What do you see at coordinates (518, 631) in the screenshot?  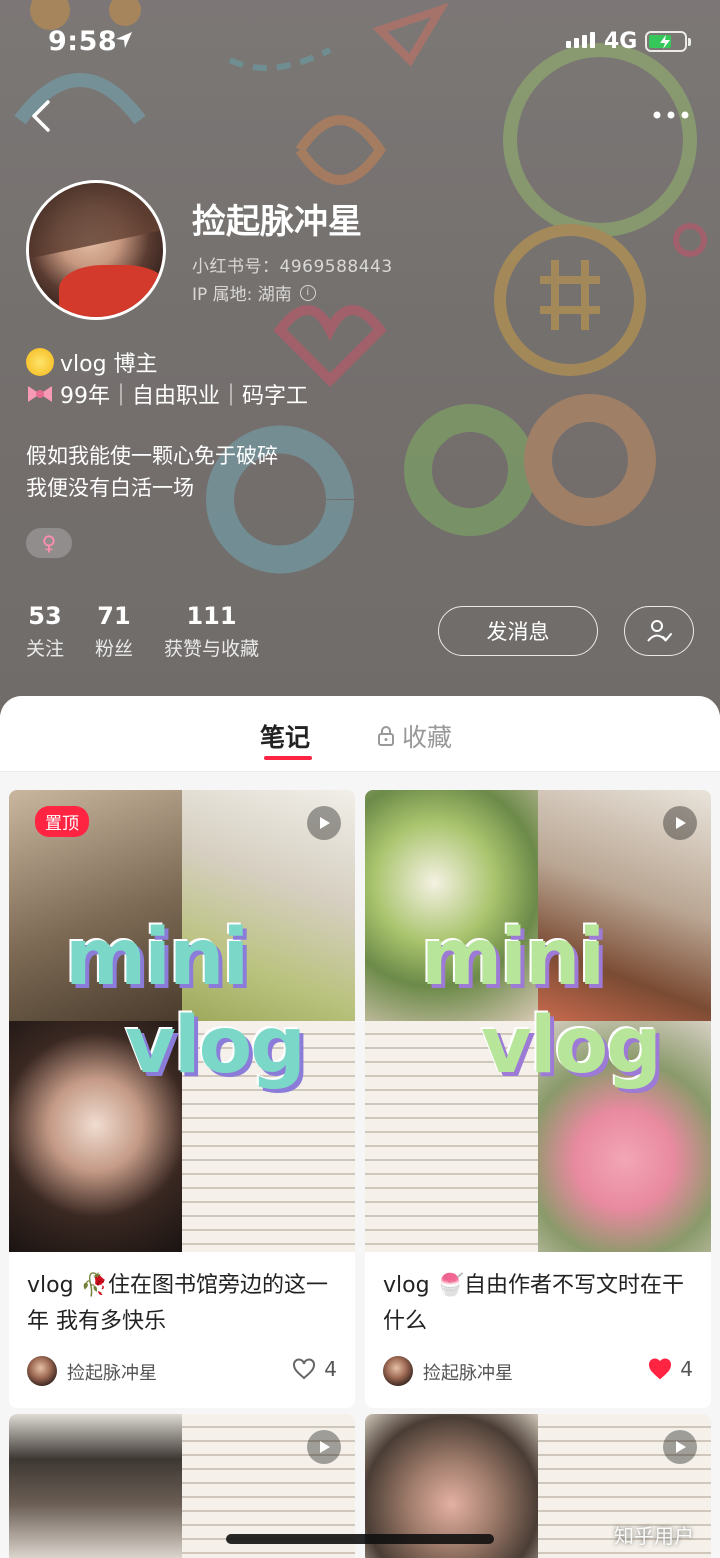 I see `send-message-button: 发消息` at bounding box center [518, 631].